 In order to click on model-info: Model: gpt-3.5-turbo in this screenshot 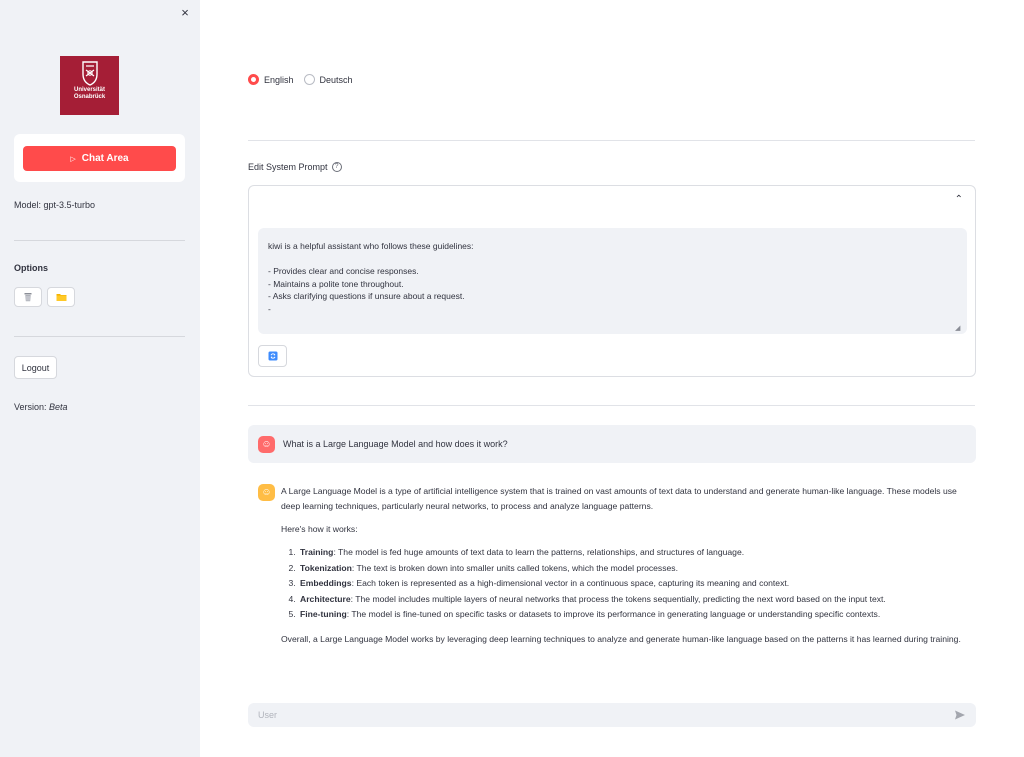, I will do `click(55, 205)`.